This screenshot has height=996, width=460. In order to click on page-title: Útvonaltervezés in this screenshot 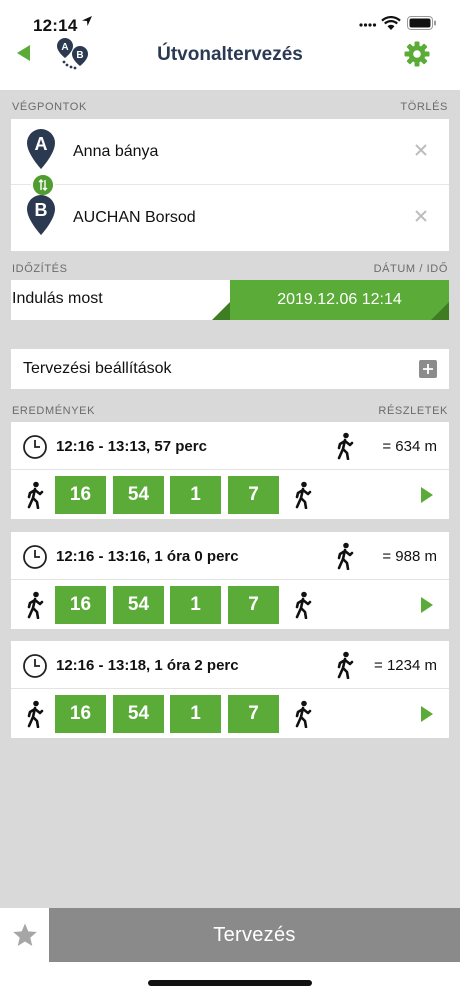, I will do `click(230, 54)`.